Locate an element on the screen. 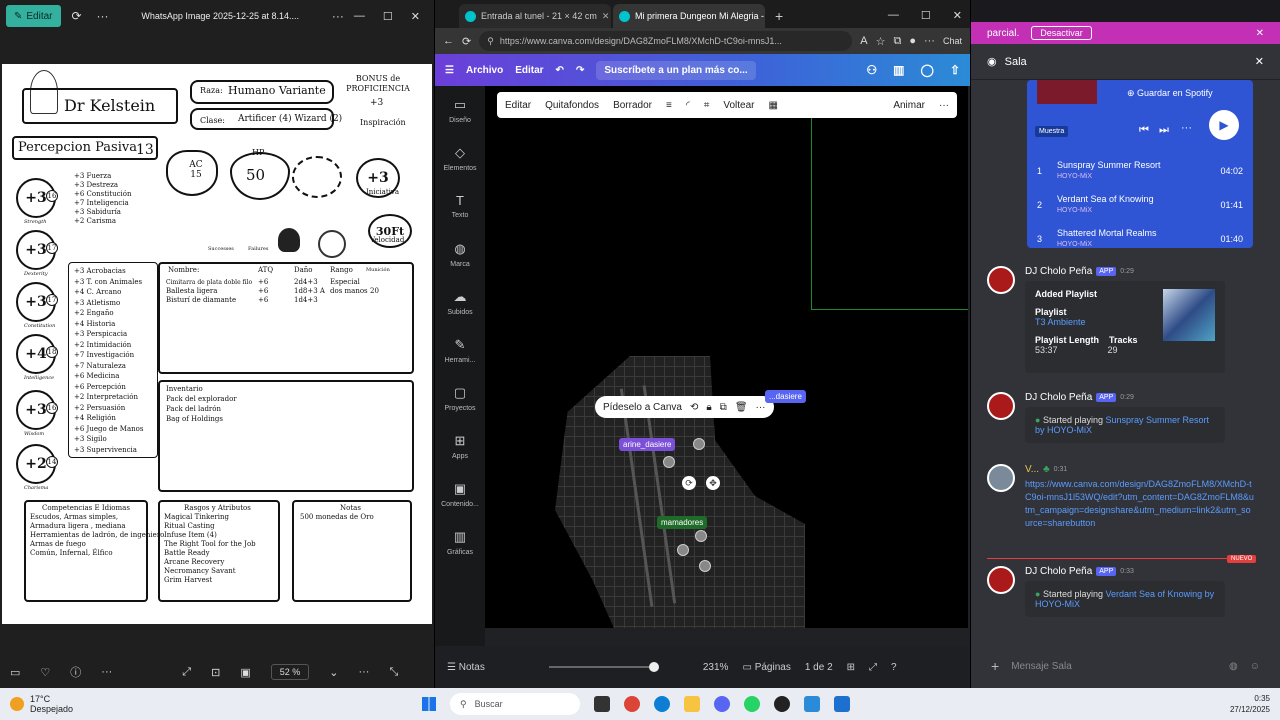 This screenshot has width=1280, height=720. whatsapp-icon is located at coordinates (752, 704).